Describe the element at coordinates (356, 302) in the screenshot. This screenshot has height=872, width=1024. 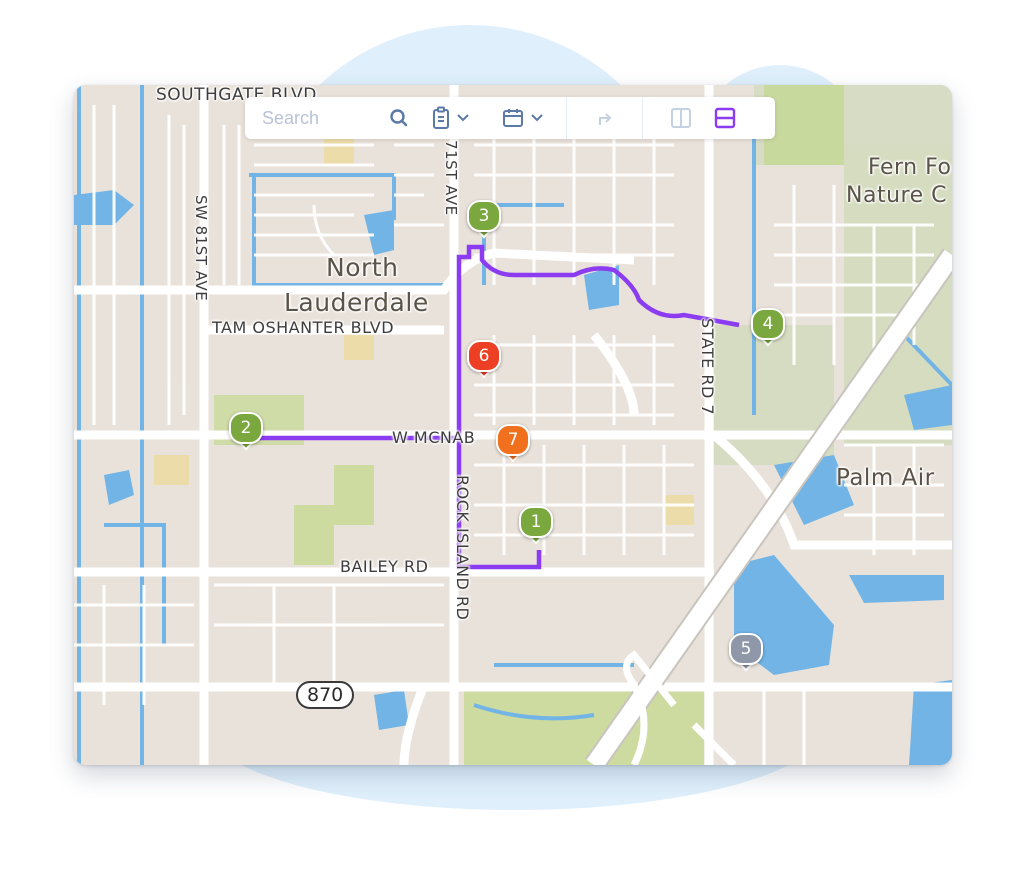
I see `place-label-lauderdale: Lauderdale` at that location.